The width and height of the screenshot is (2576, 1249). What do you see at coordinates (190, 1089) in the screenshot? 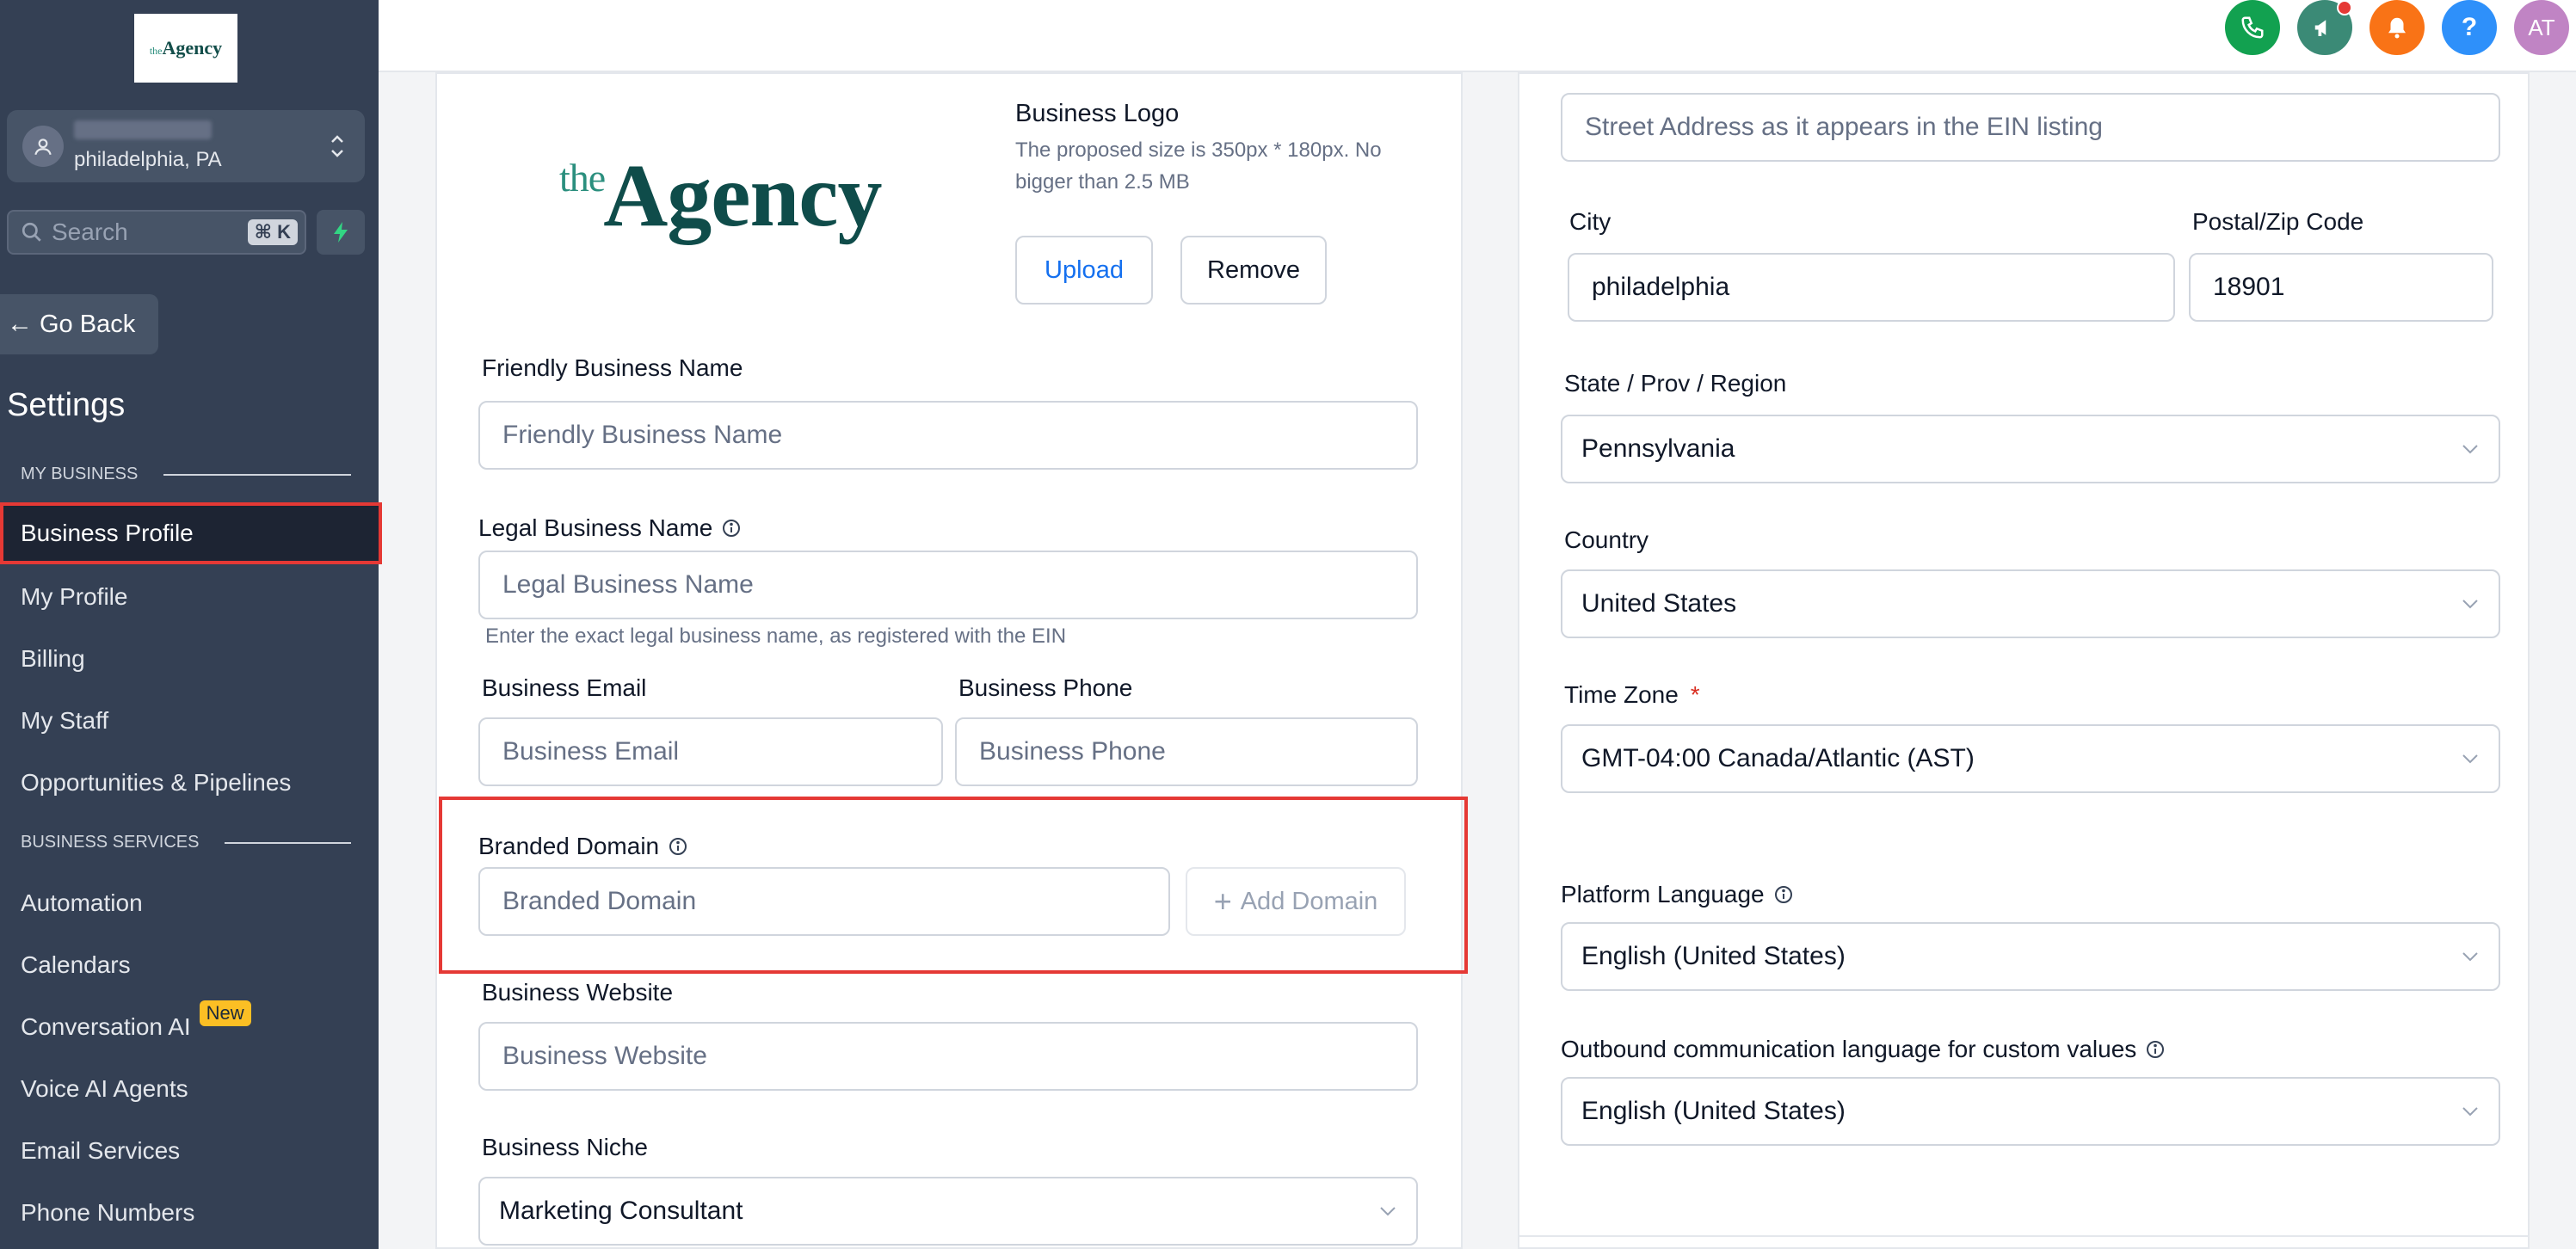
I see `sidebar-item-voice-ai-agents: Voice AI Agents` at bounding box center [190, 1089].